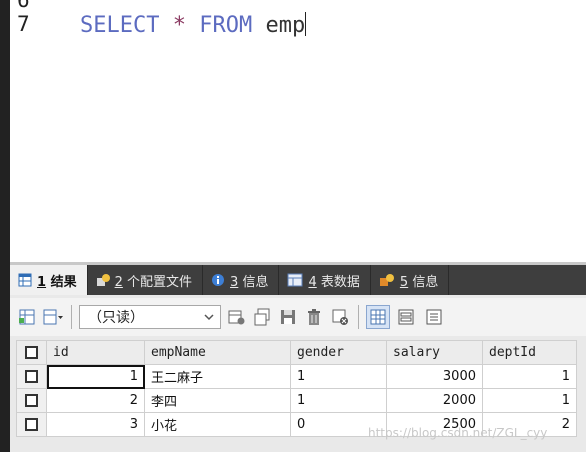 The height and width of the screenshot is (452, 586). What do you see at coordinates (5, 226) in the screenshot?
I see `window-frame-left` at bounding box center [5, 226].